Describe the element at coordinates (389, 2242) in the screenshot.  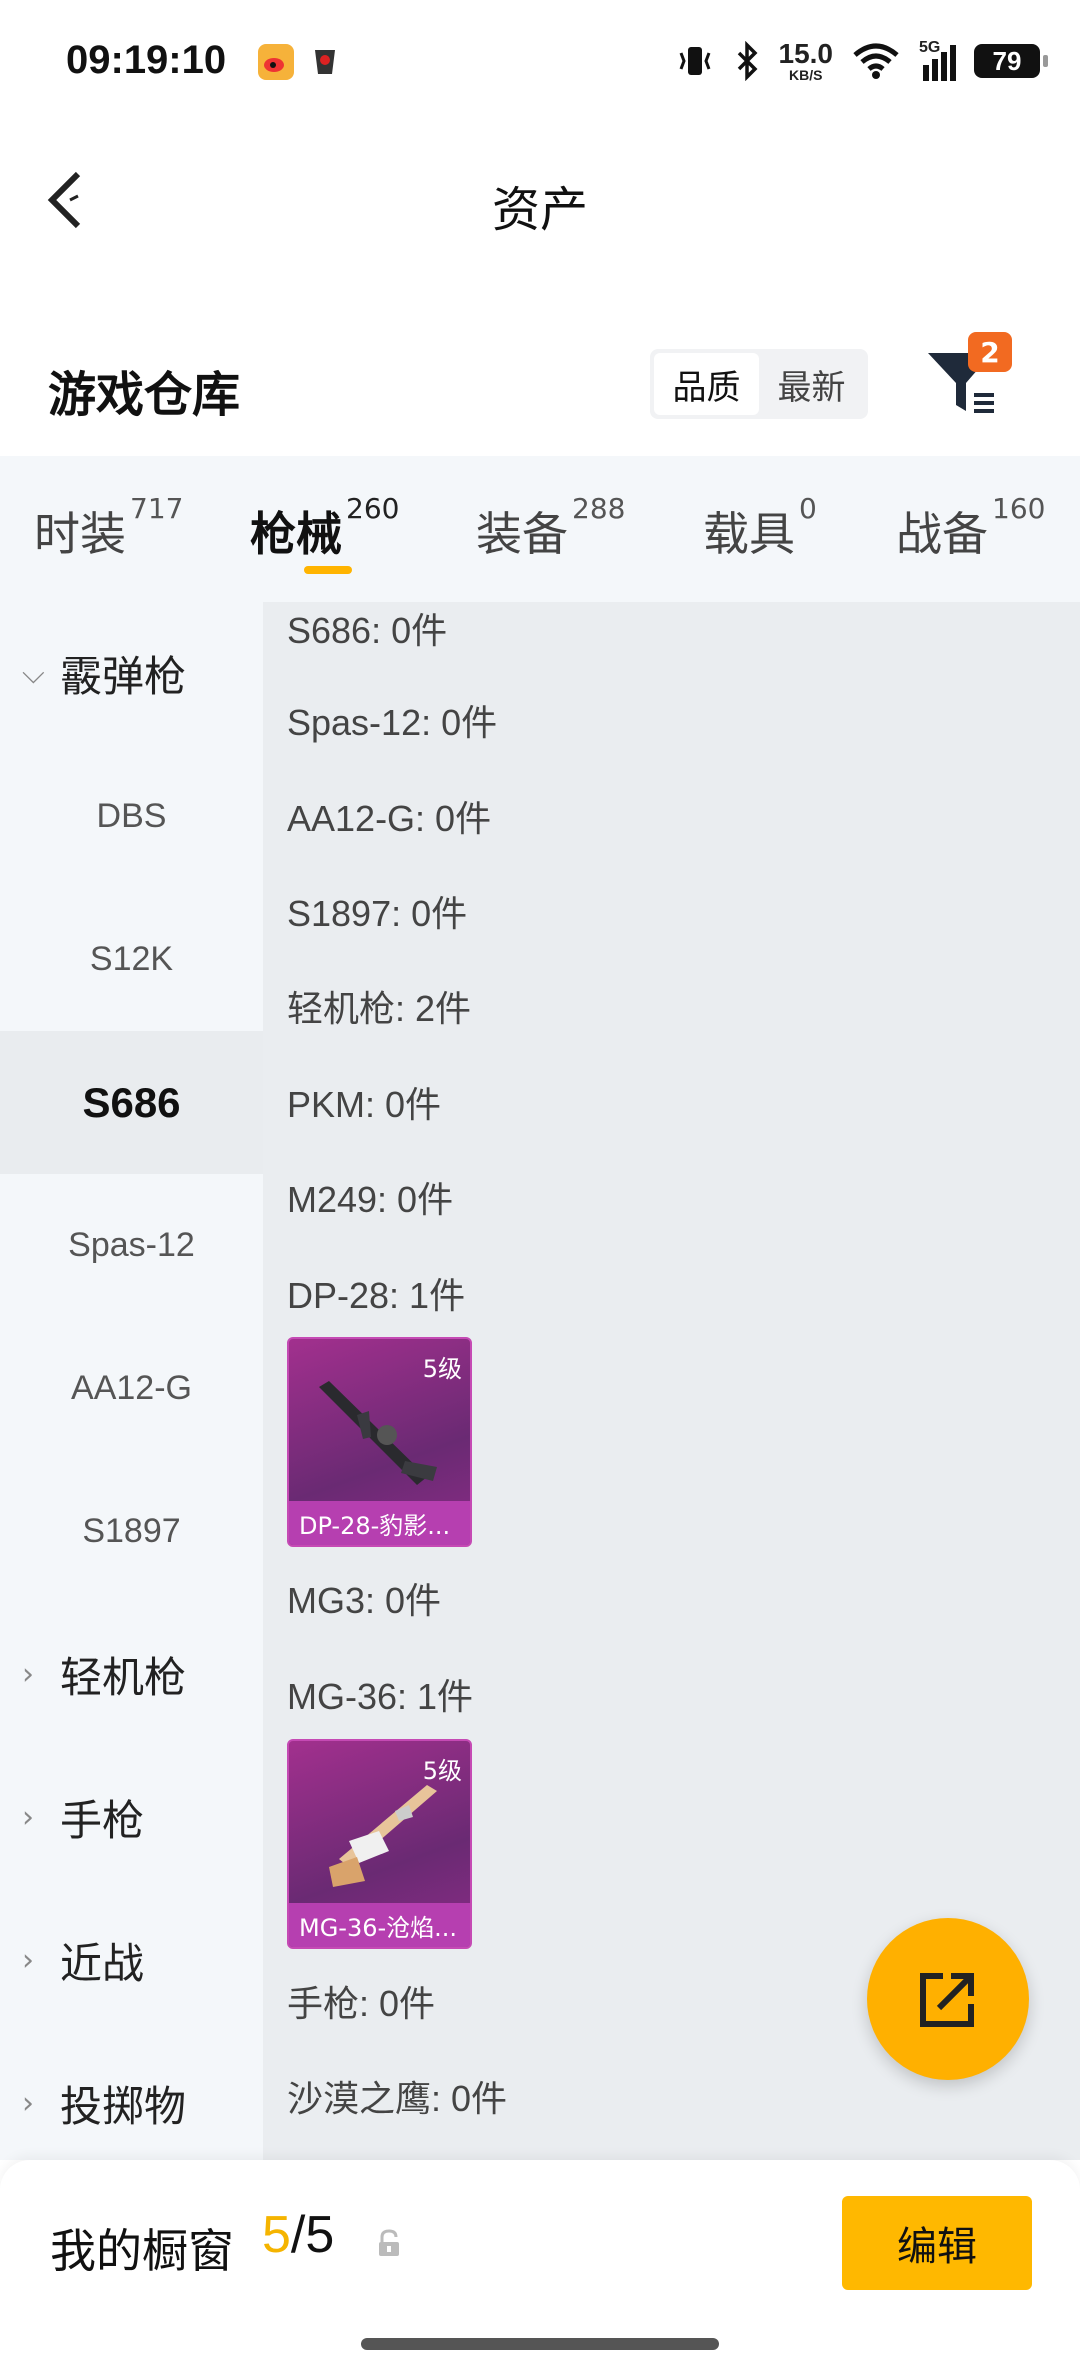
I see `lock-icon` at that location.